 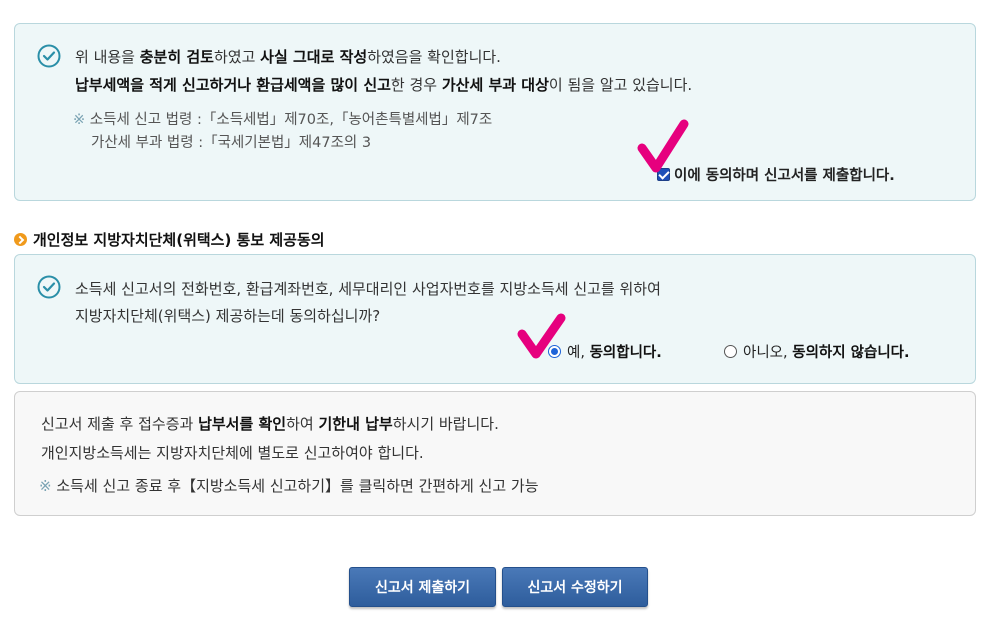 I want to click on confirm-text-line1: 위 내용을 충분히 검토하였고 사실 그대로 작성하였음을 확인합니다., so click(x=288, y=56).